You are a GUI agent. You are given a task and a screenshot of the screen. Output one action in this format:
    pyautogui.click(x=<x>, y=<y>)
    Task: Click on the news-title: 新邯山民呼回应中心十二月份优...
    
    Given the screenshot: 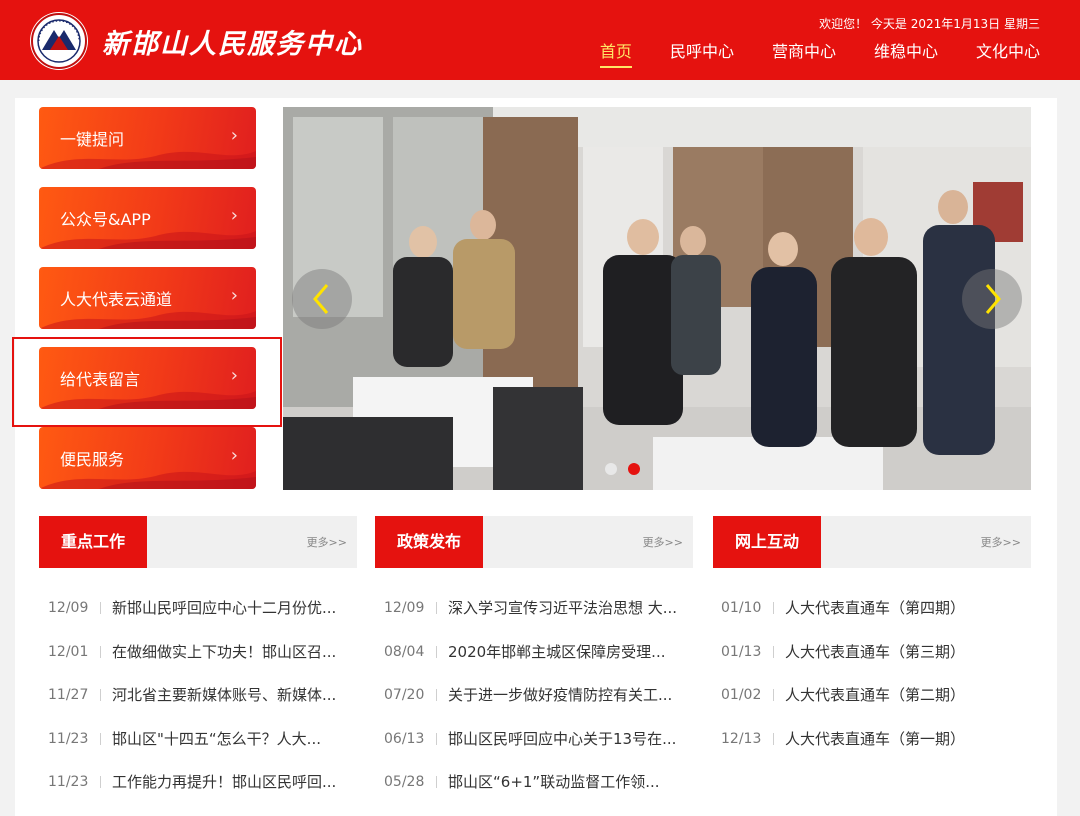 What is the action you would take?
    pyautogui.click(x=224, y=608)
    